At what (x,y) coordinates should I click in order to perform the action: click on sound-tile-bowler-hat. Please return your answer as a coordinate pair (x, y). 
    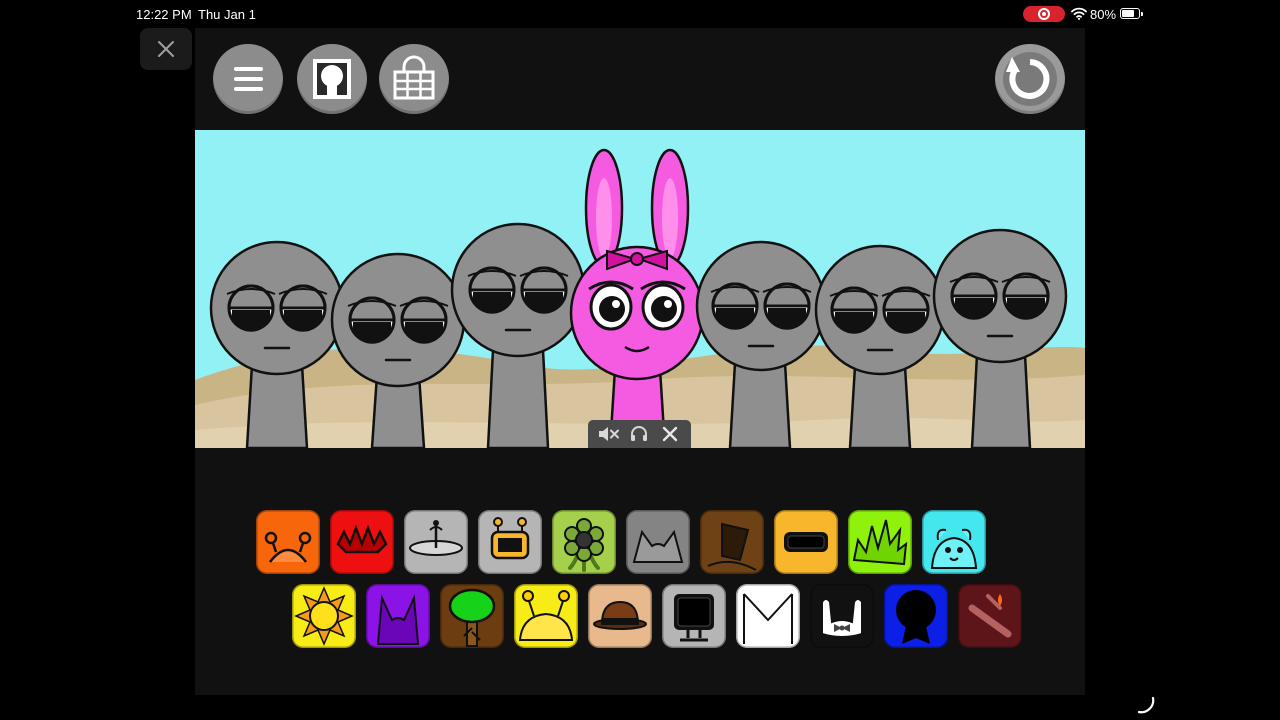
    Looking at the image, I should click on (620, 616).